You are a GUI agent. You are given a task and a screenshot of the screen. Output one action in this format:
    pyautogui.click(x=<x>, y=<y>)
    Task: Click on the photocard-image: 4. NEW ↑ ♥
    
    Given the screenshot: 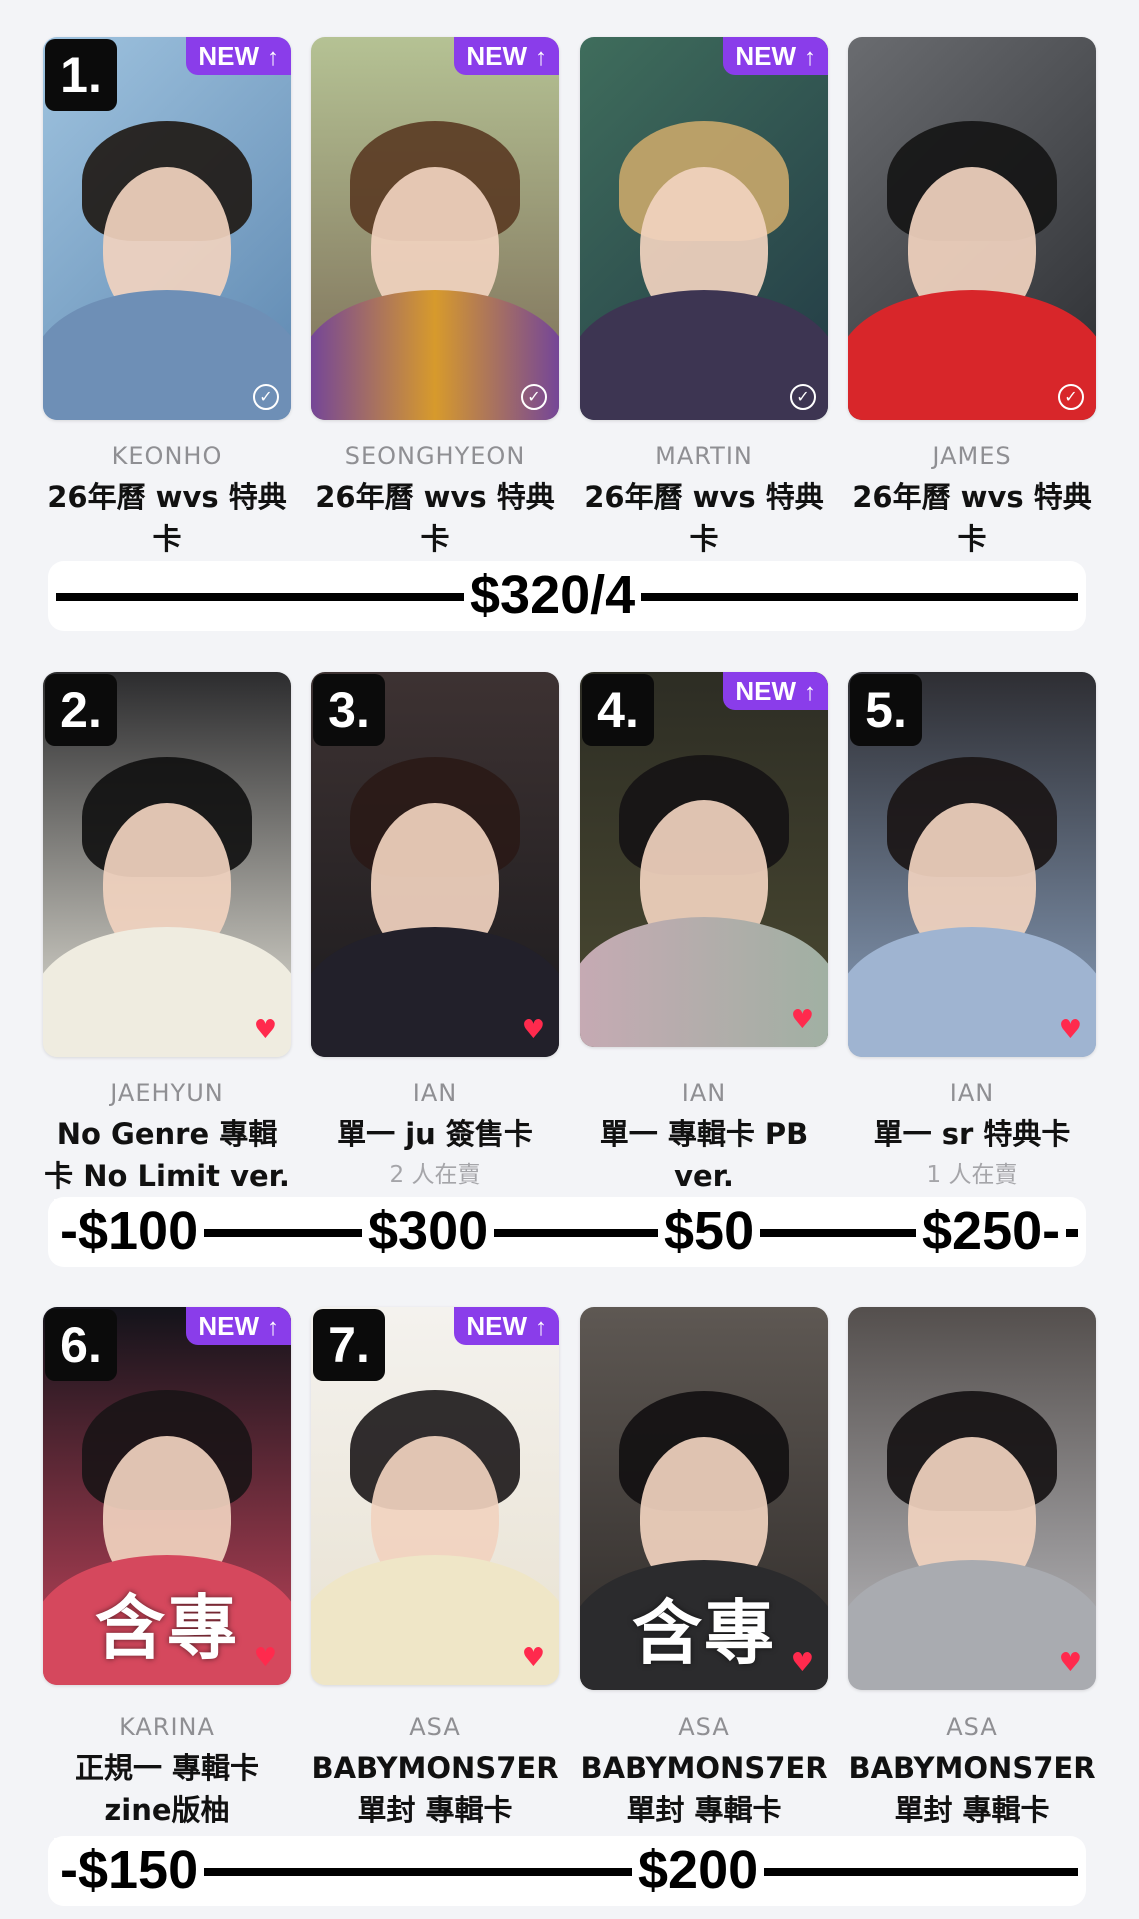 What is the action you would take?
    pyautogui.click(x=704, y=859)
    